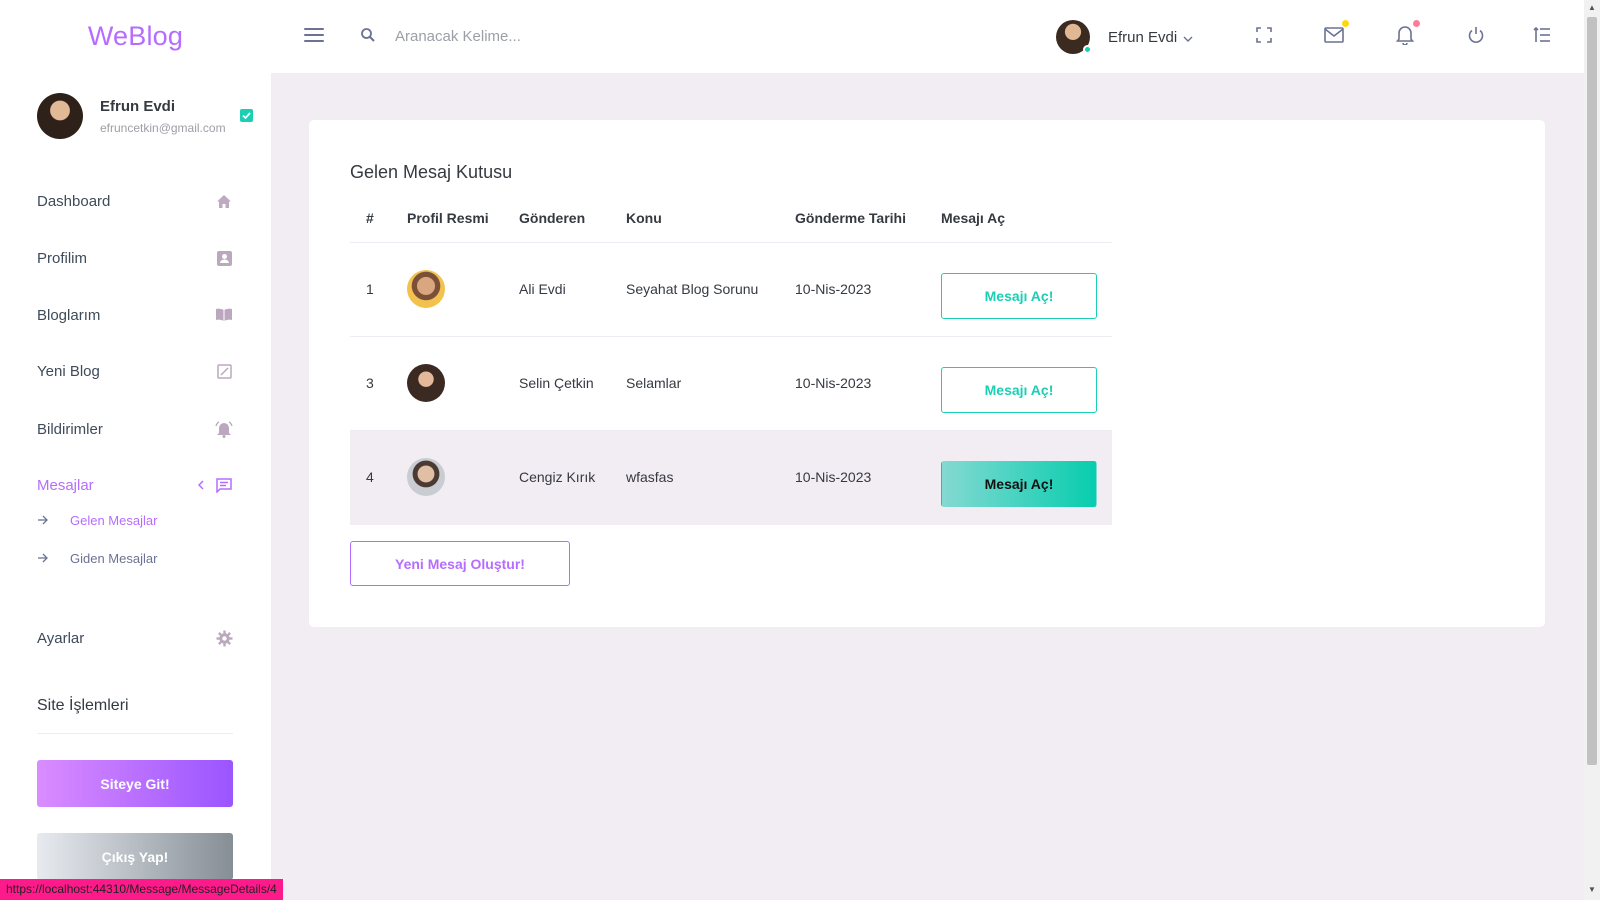 The image size is (1600, 900). I want to click on sidebar-subitem-label: Gelen Mesajlar, so click(114, 520).